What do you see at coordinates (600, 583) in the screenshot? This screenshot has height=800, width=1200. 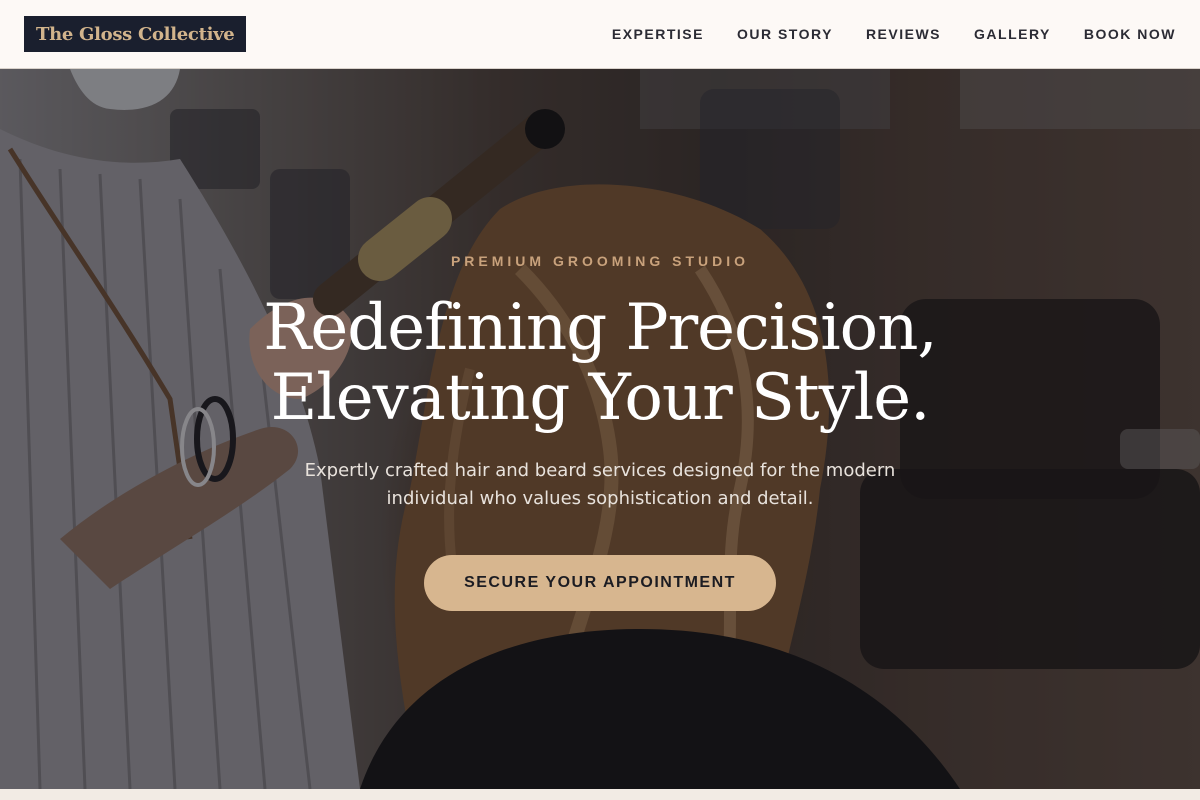 I see `secure-appointment-button: SECURE YOUR APPOINTMENT` at bounding box center [600, 583].